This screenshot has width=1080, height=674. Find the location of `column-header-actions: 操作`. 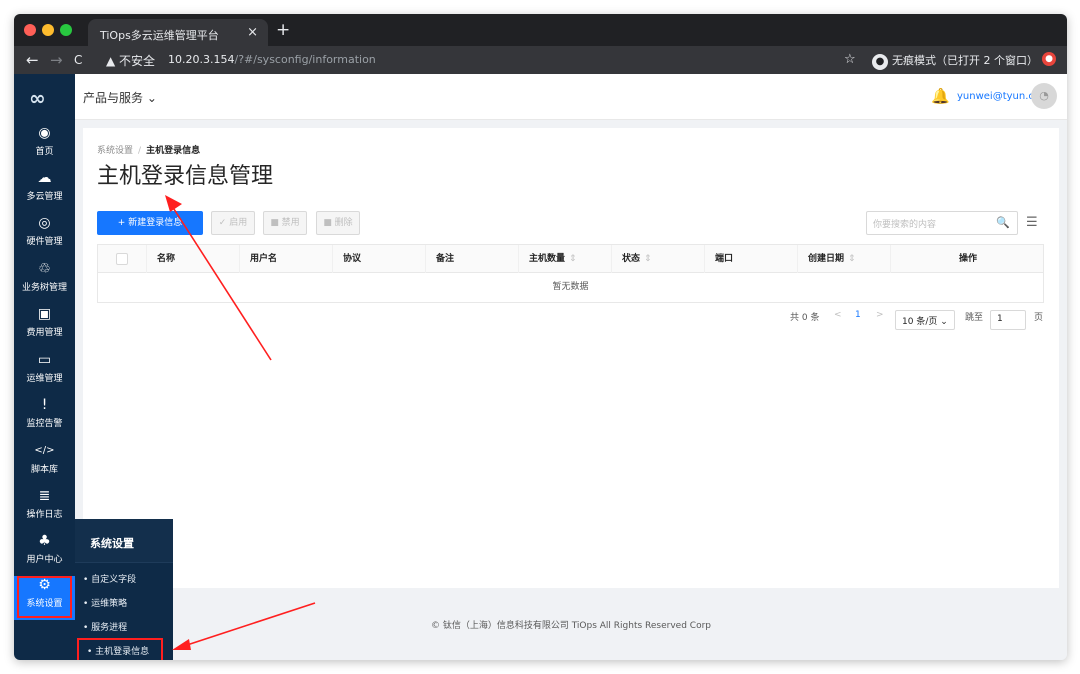

column-header-actions: 操作 is located at coordinates (967, 259).